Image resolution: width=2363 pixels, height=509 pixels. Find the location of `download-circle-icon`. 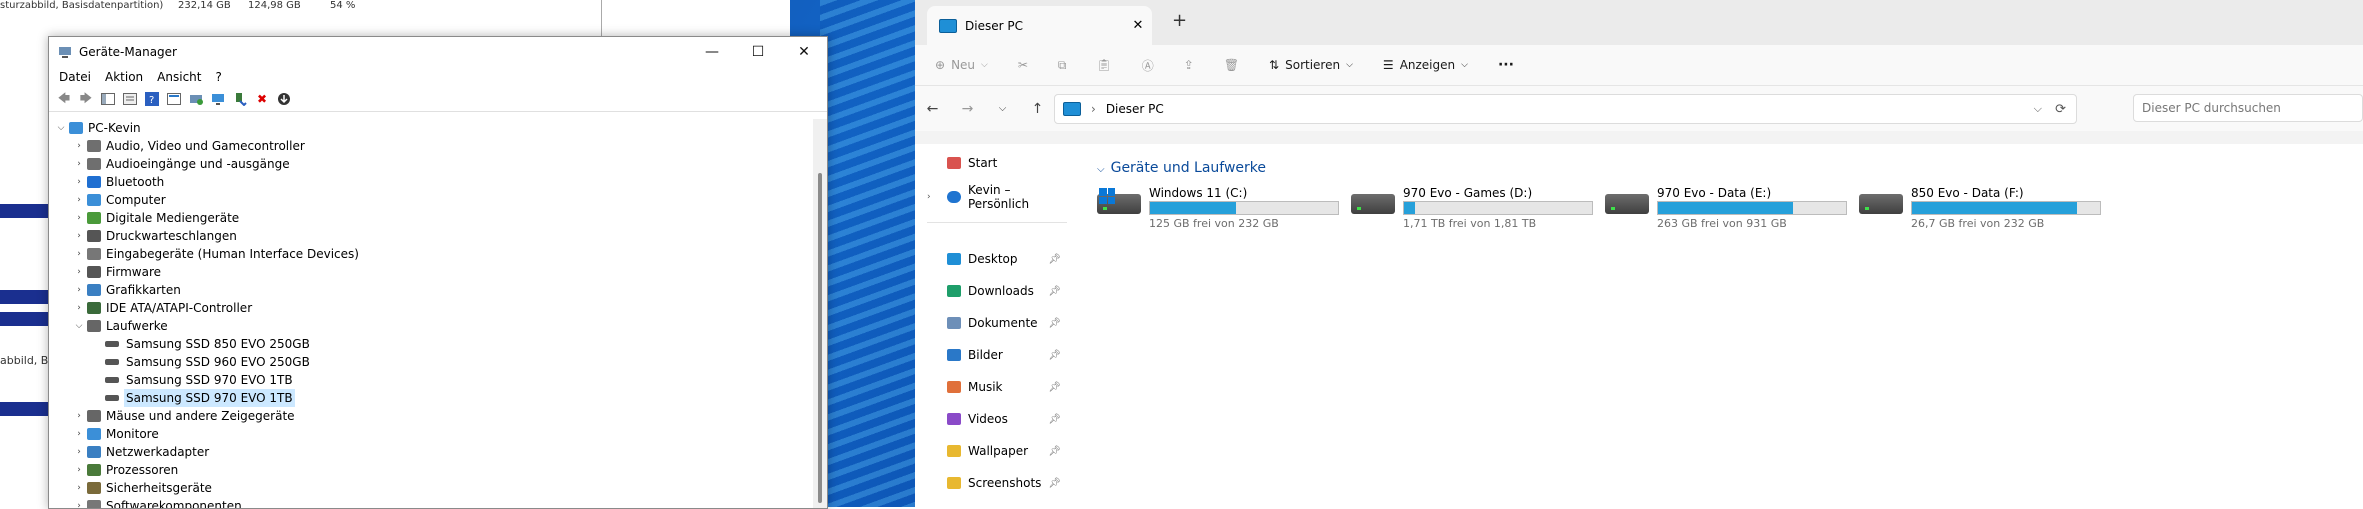

download-circle-icon is located at coordinates (284, 99).